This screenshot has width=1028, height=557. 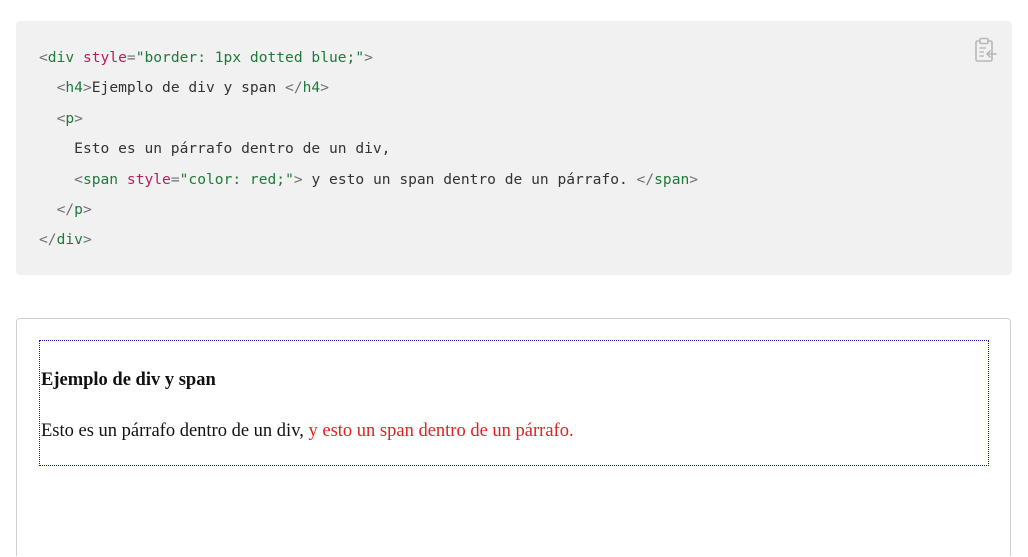 I want to click on code-line: <div style="border: 1px dotted blue;">, so click(x=368, y=58).